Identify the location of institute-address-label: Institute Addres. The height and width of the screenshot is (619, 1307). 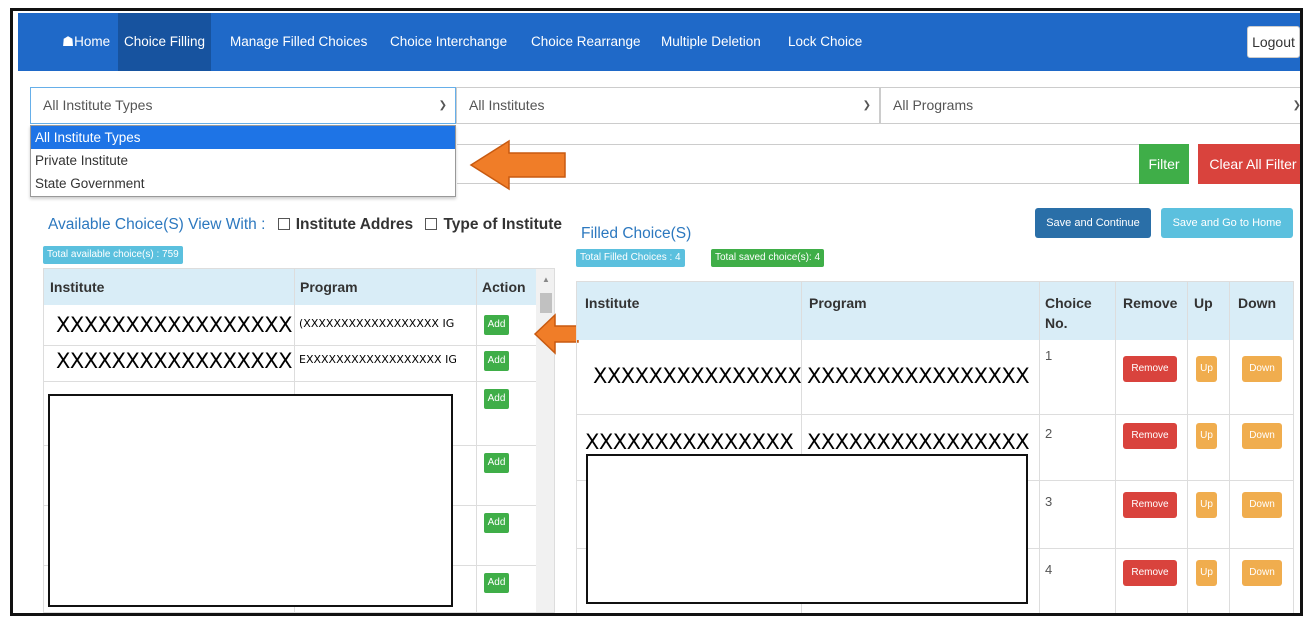
(354, 224).